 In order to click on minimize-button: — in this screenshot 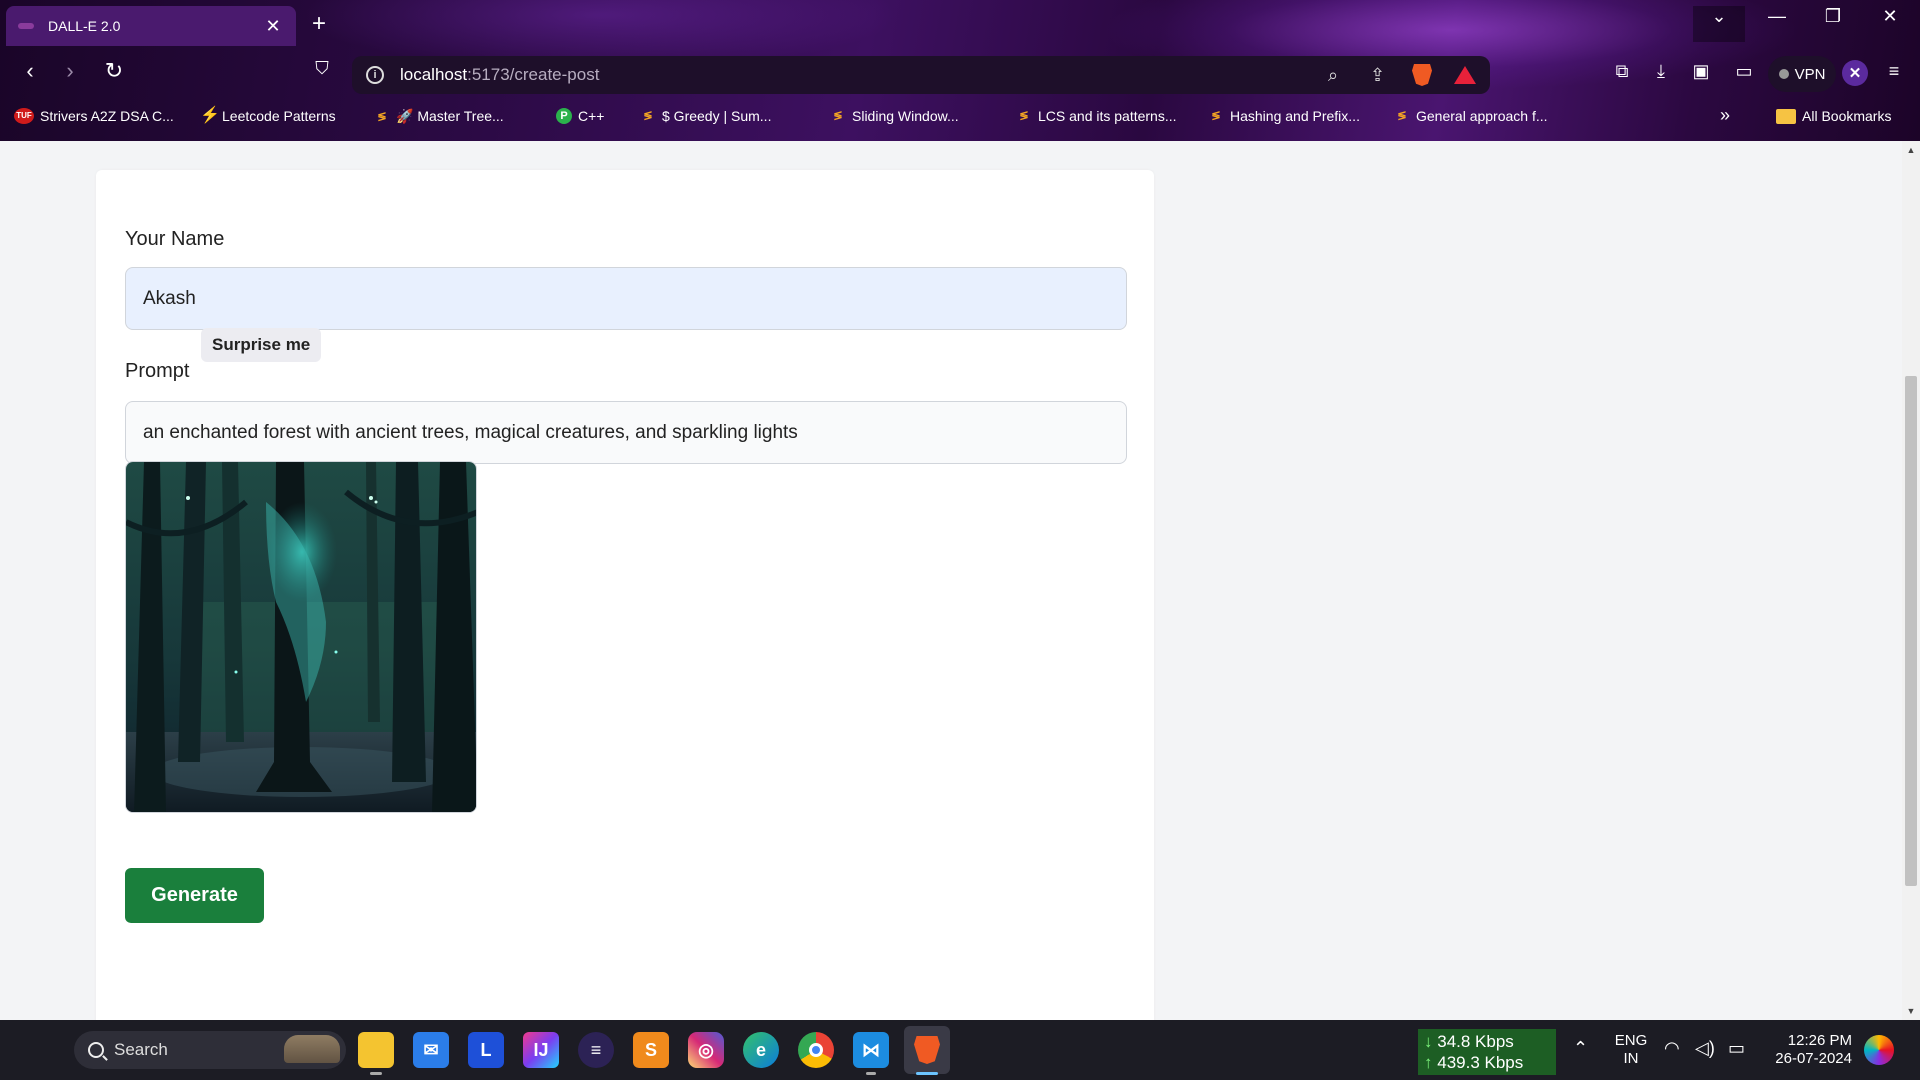, I will do `click(1777, 16)`.